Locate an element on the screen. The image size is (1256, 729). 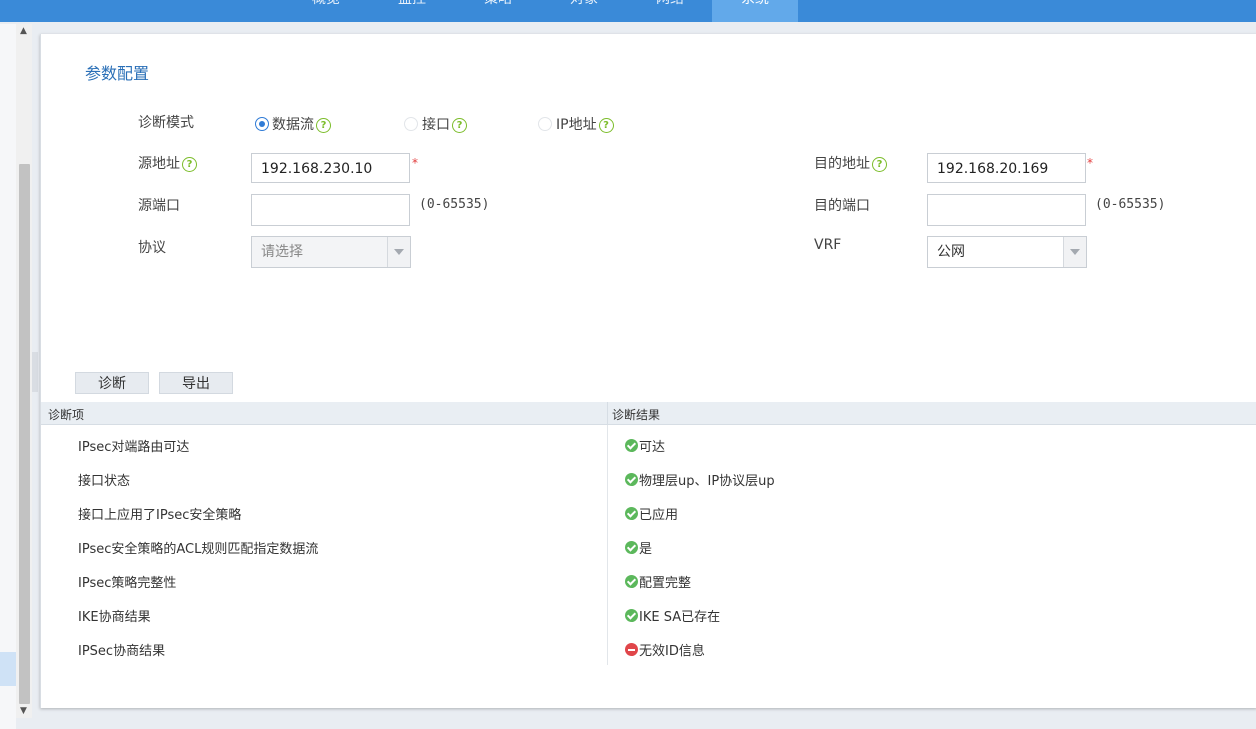
dst-port-range: (0-65535) is located at coordinates (1130, 204).